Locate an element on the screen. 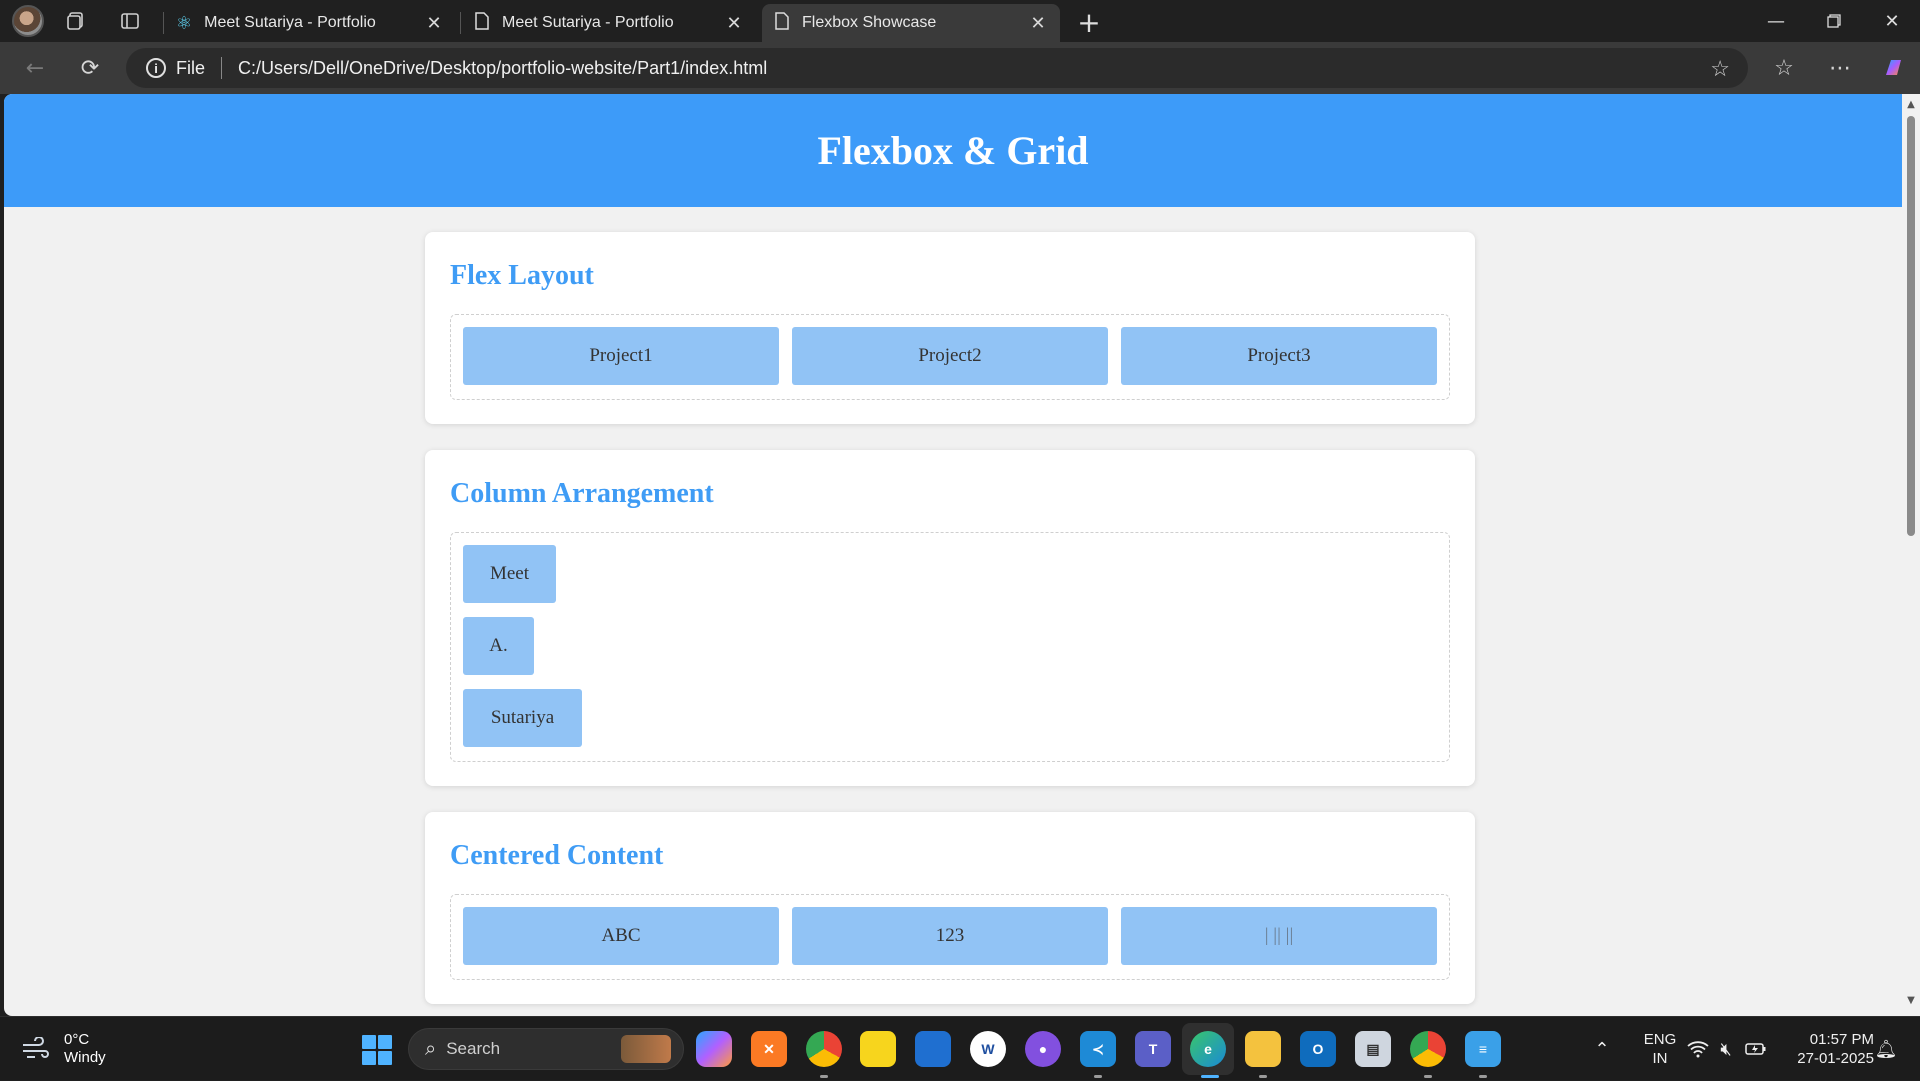  column-item: Meet is located at coordinates (509, 574).